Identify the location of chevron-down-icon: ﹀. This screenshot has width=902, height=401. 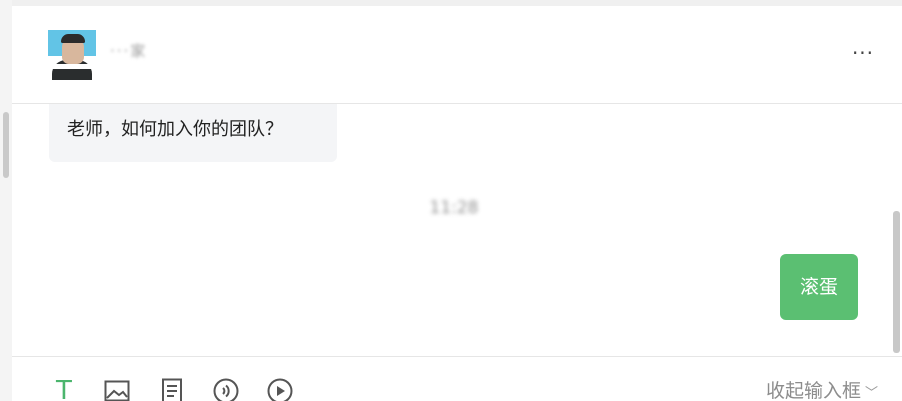
(871, 393).